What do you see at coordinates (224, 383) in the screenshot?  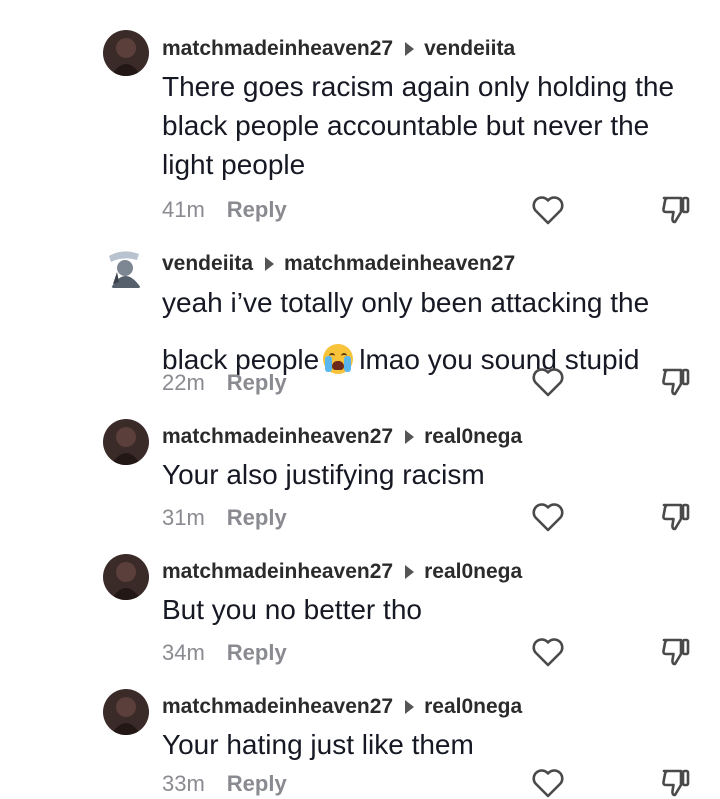 I see `comment-meta: 22m Reply` at bounding box center [224, 383].